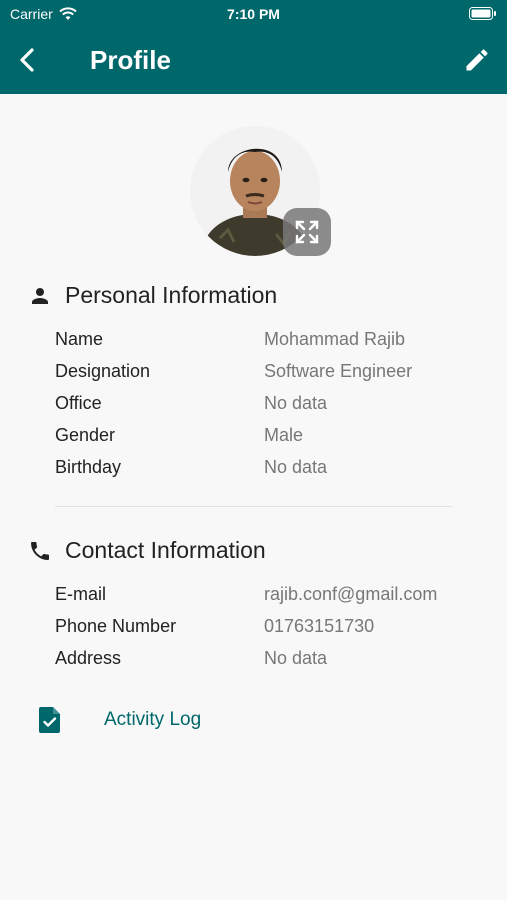 The image size is (507, 900). I want to click on info-row-phone: Phone Number 01763151730, so click(265, 632).